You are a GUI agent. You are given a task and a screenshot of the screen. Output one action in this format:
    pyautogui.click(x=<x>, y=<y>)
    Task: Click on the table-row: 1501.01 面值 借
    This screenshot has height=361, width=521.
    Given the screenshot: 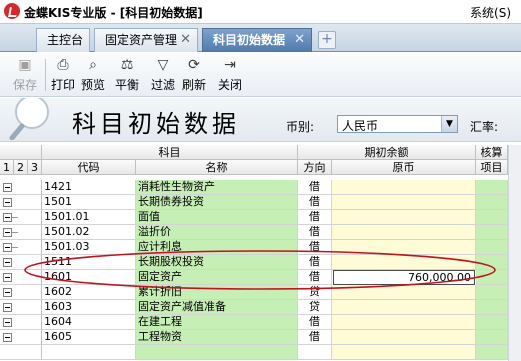 What is the action you would take?
    pyautogui.click(x=260, y=217)
    